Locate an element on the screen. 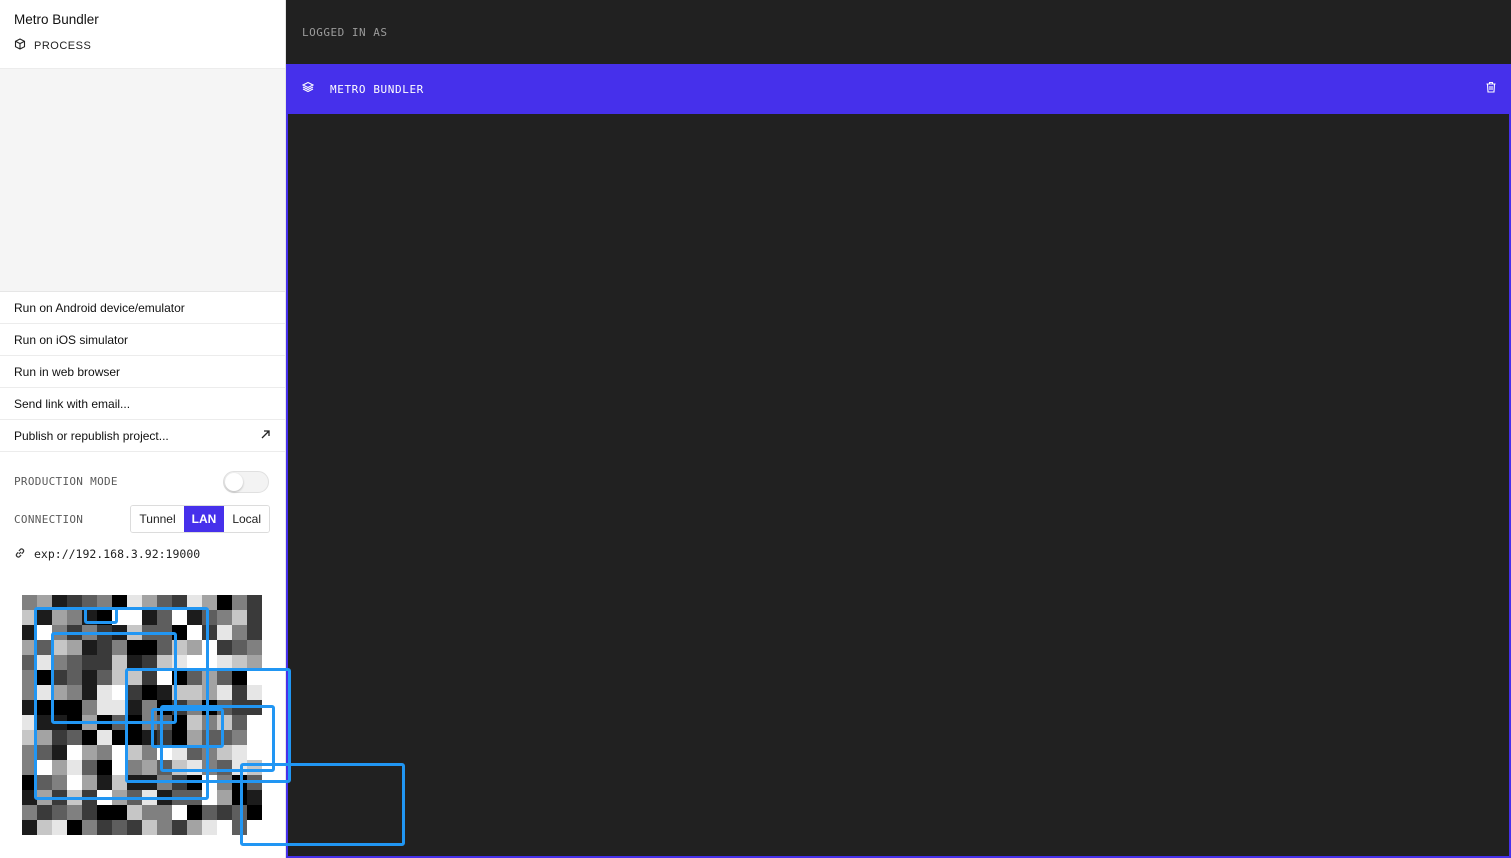 The height and width of the screenshot is (858, 1511). production-mode-toggle is located at coordinates (246, 481).